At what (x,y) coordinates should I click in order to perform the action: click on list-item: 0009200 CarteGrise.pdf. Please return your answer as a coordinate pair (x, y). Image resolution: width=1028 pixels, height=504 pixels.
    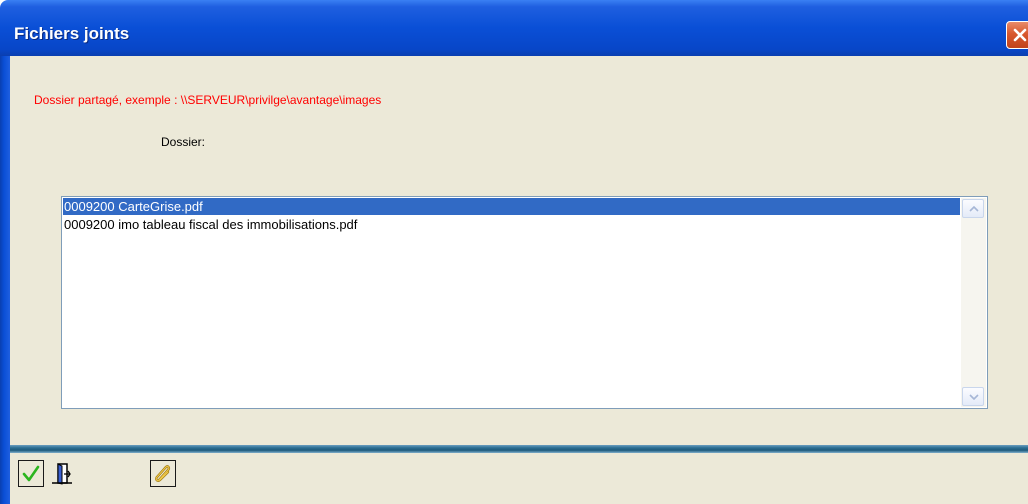
    Looking at the image, I should click on (511, 206).